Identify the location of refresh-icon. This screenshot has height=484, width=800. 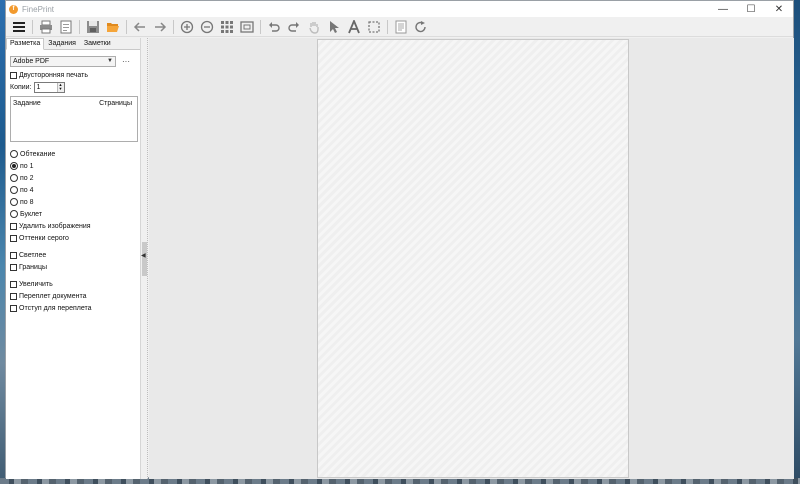
(421, 27).